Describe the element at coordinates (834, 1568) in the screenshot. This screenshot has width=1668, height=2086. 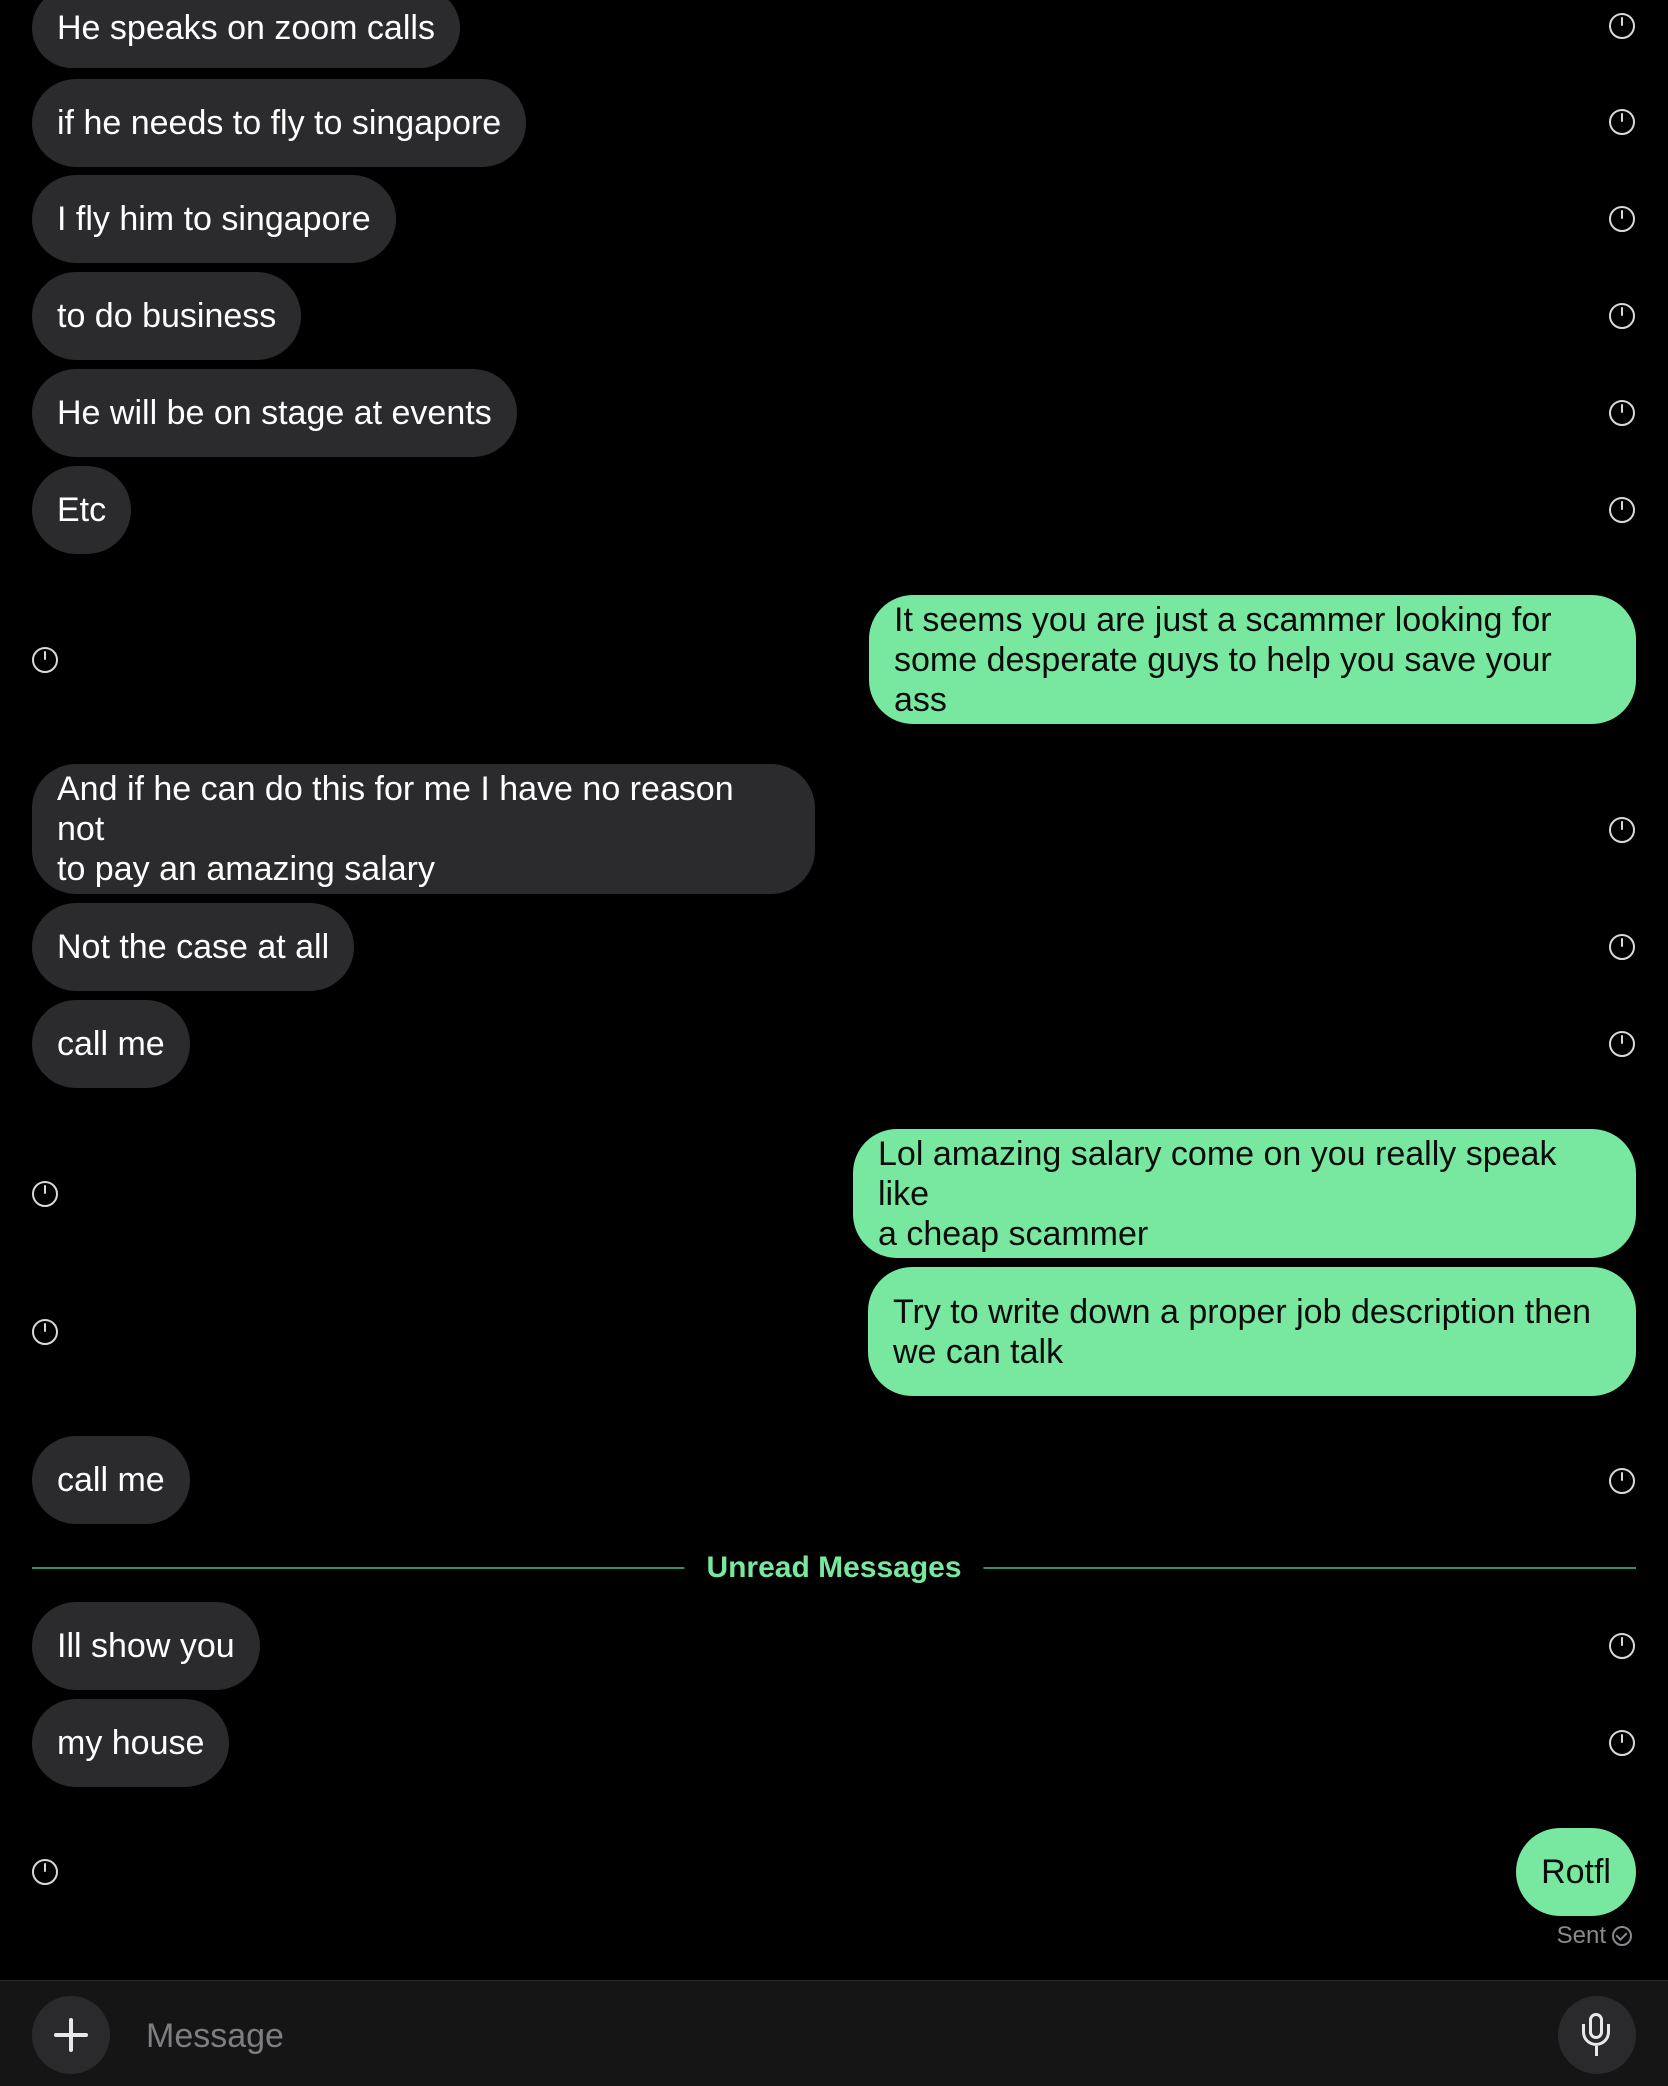
I see `unread-divider-label: Unread Messages` at that location.